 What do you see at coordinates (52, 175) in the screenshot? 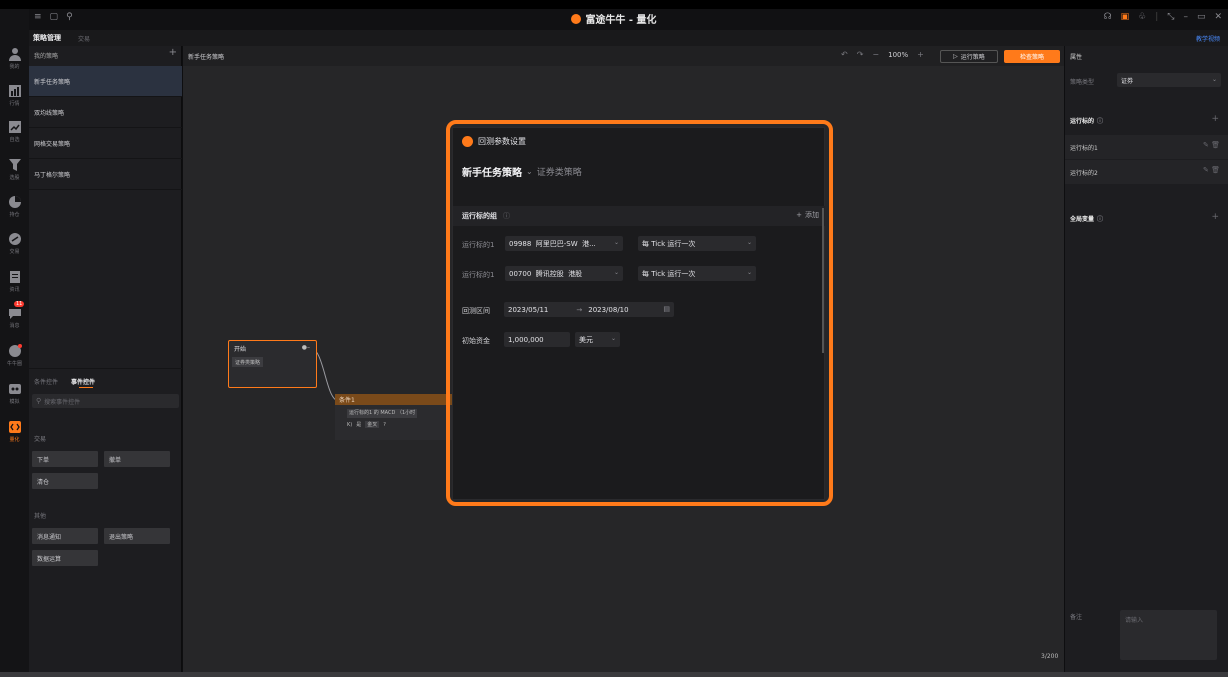
I see `strategy-label: 马丁格尔策略` at bounding box center [52, 175].